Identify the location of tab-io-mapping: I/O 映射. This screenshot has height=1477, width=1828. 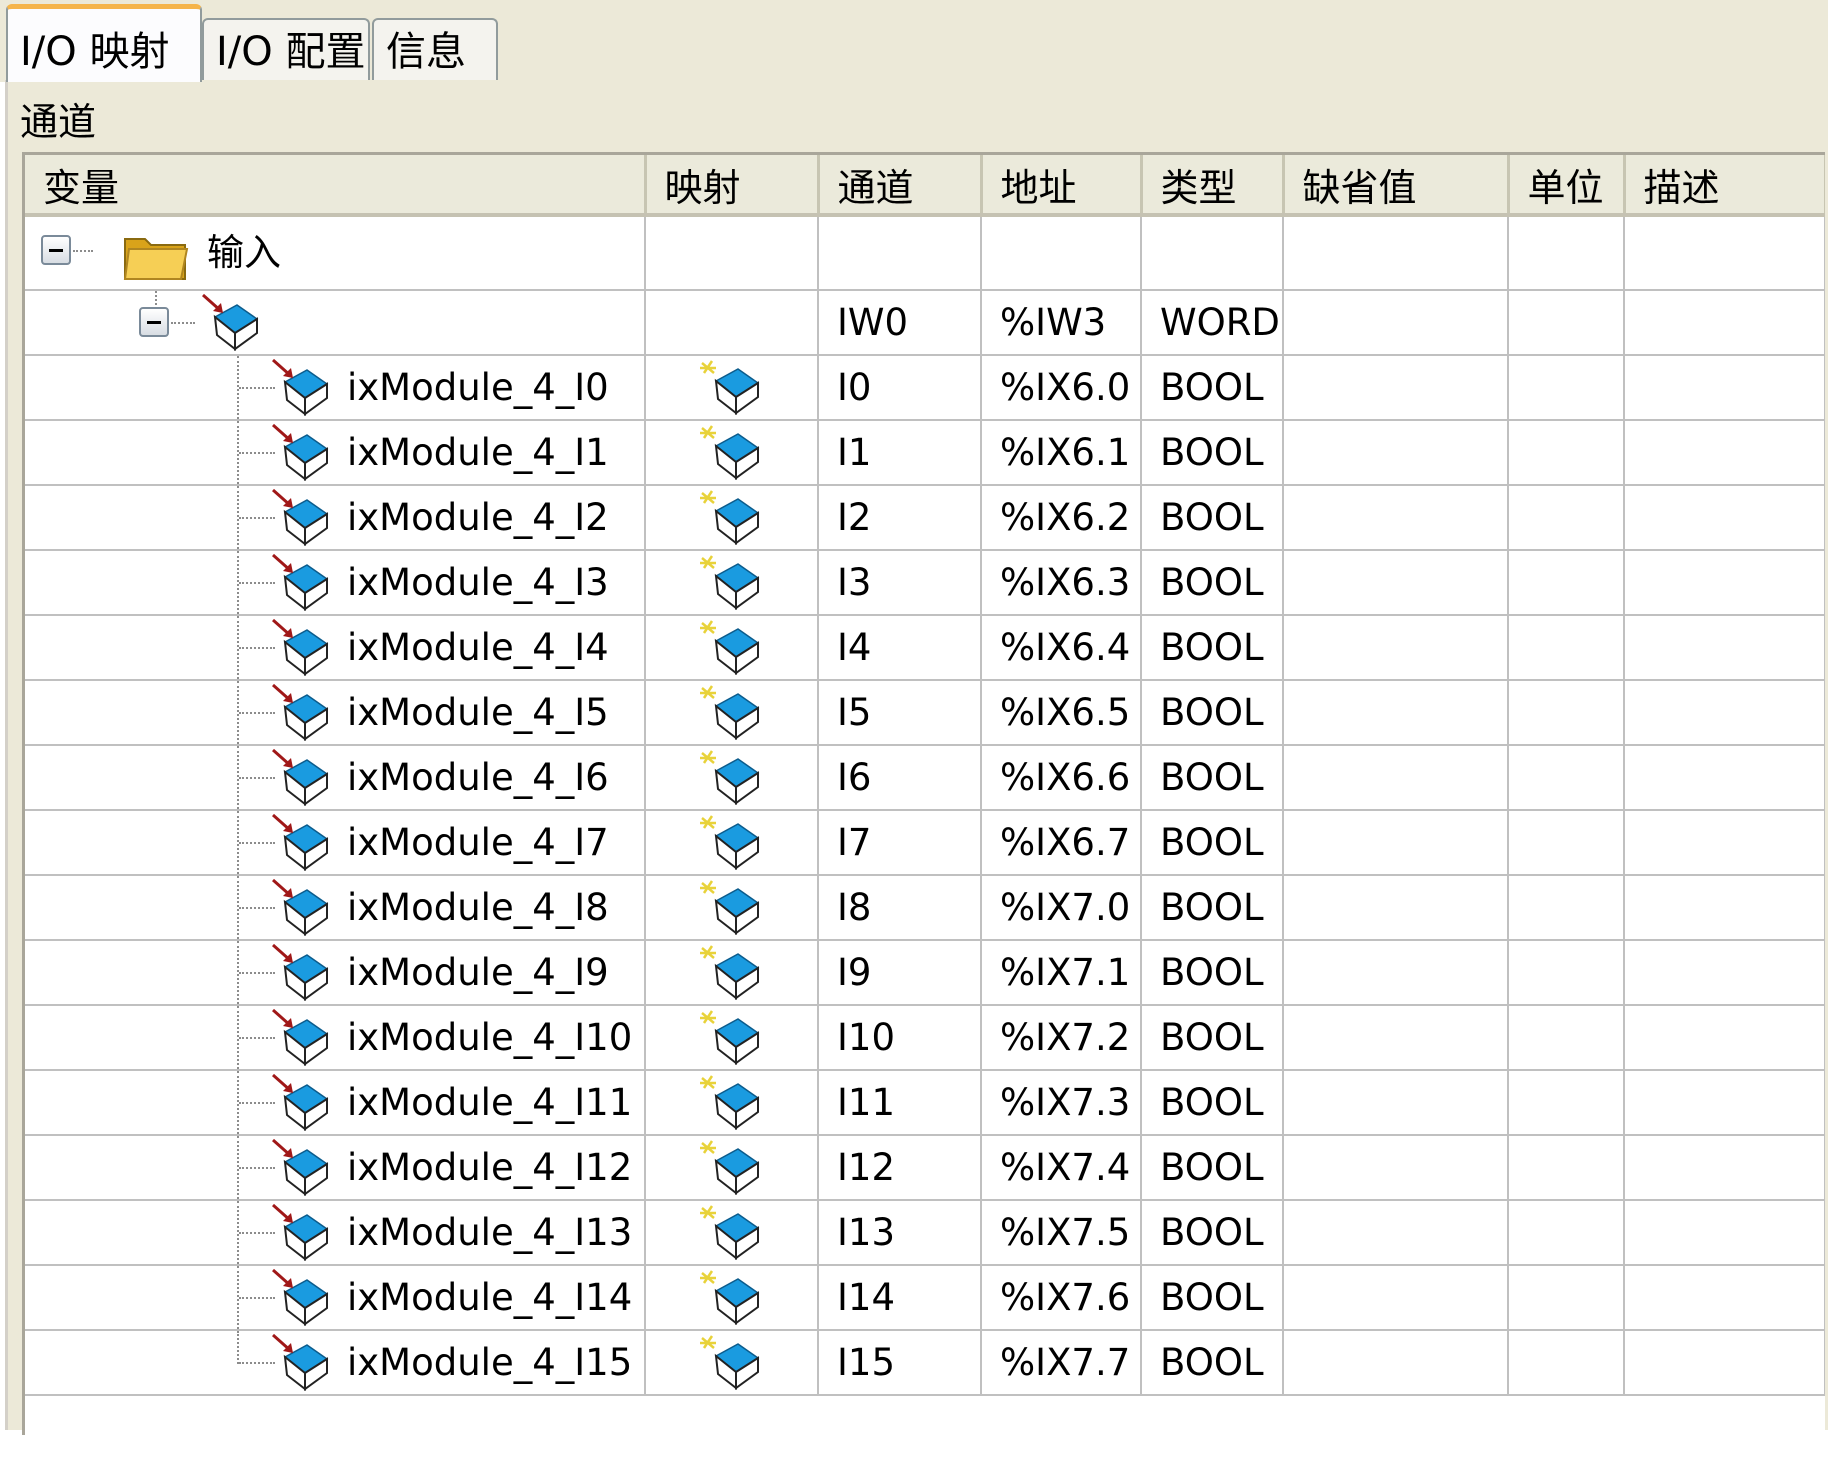
(104, 43).